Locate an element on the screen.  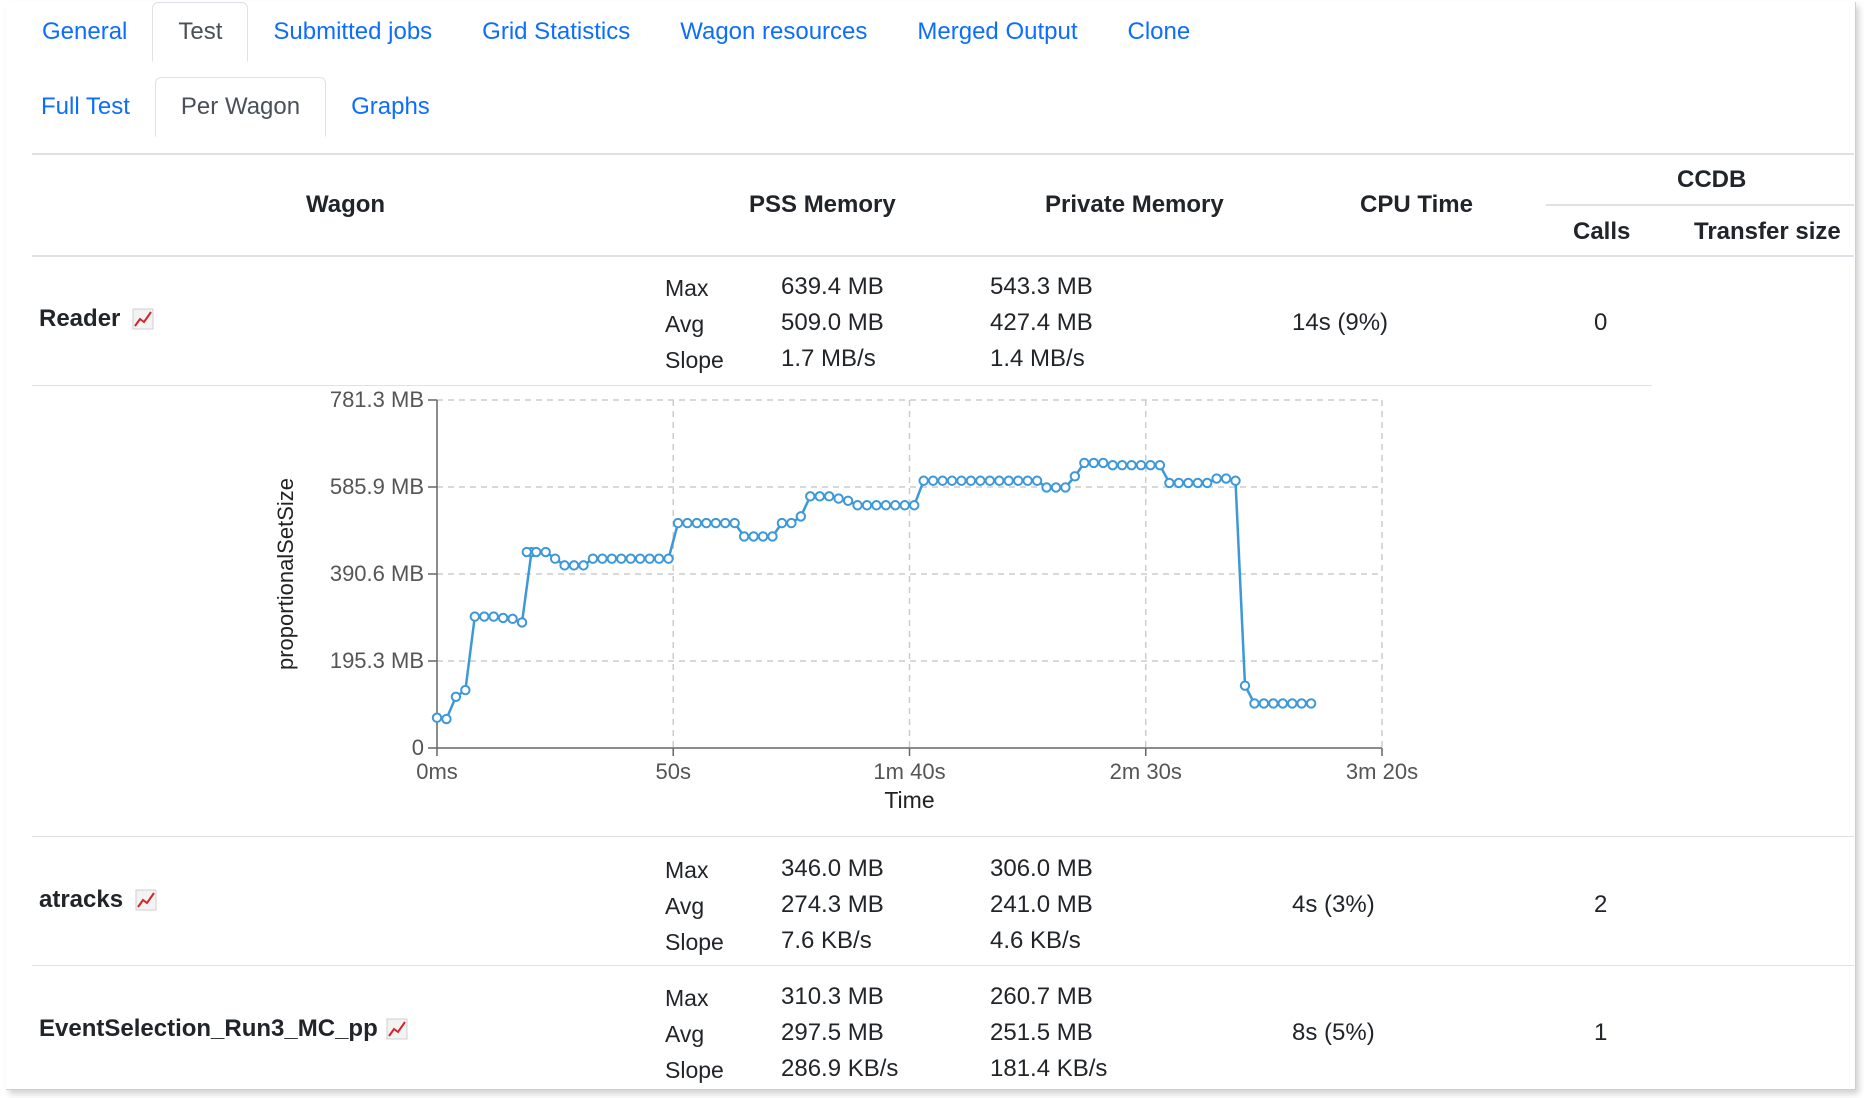
chart-series is located at coordinates (874, 591).